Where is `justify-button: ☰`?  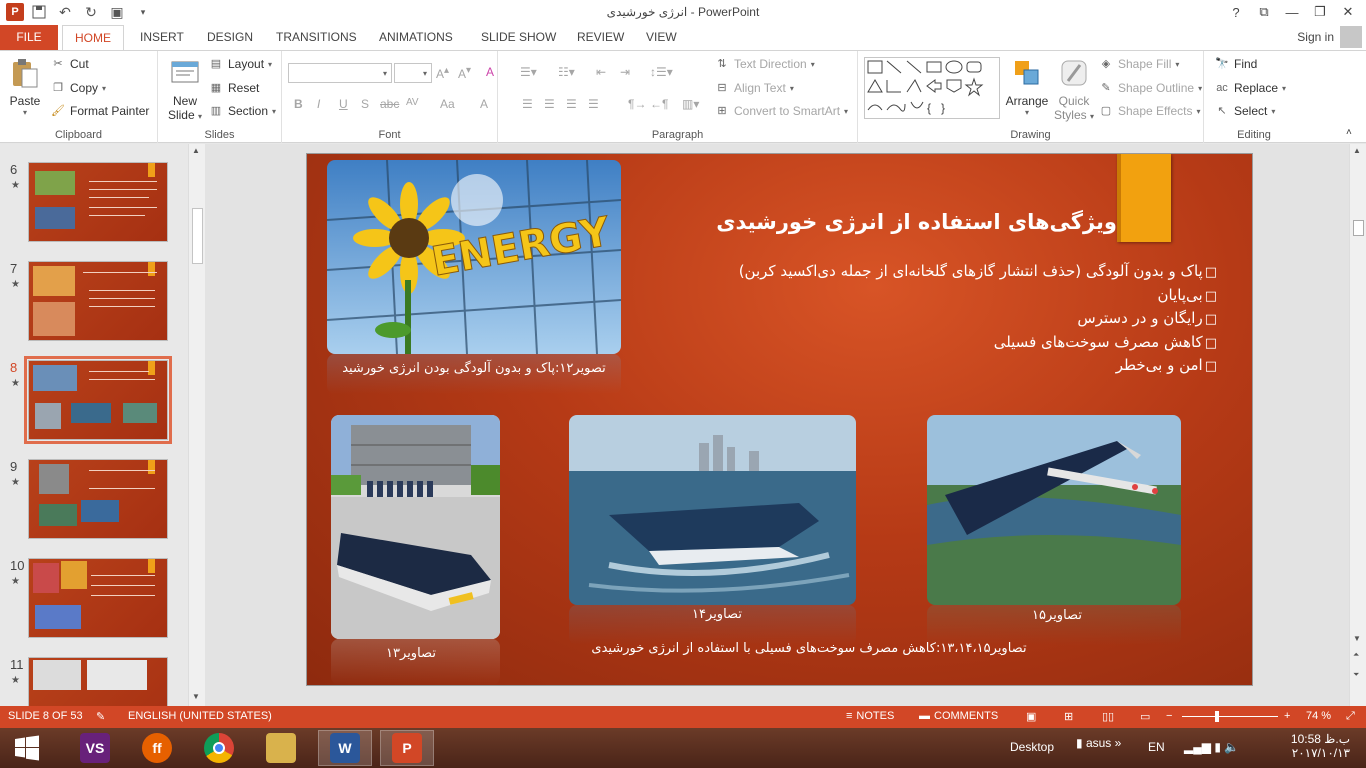 justify-button: ☰ is located at coordinates (593, 104).